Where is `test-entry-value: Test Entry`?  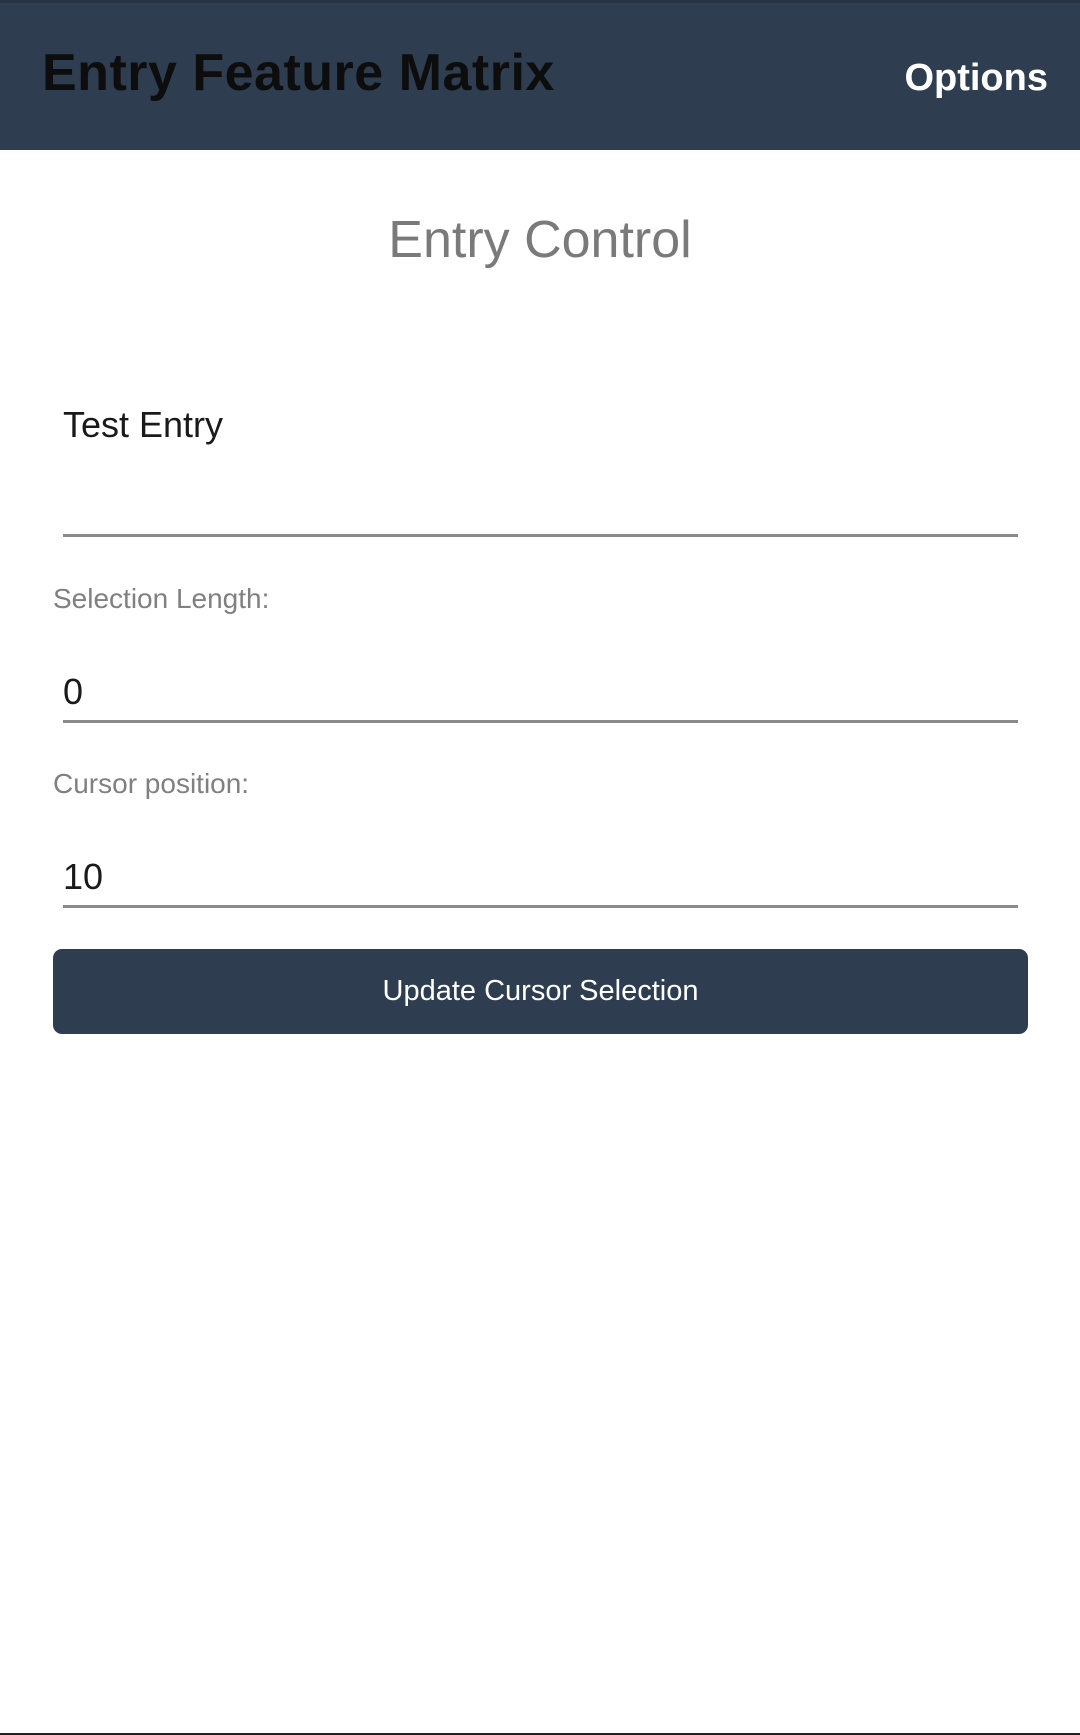 test-entry-value: Test Entry is located at coordinates (143, 424).